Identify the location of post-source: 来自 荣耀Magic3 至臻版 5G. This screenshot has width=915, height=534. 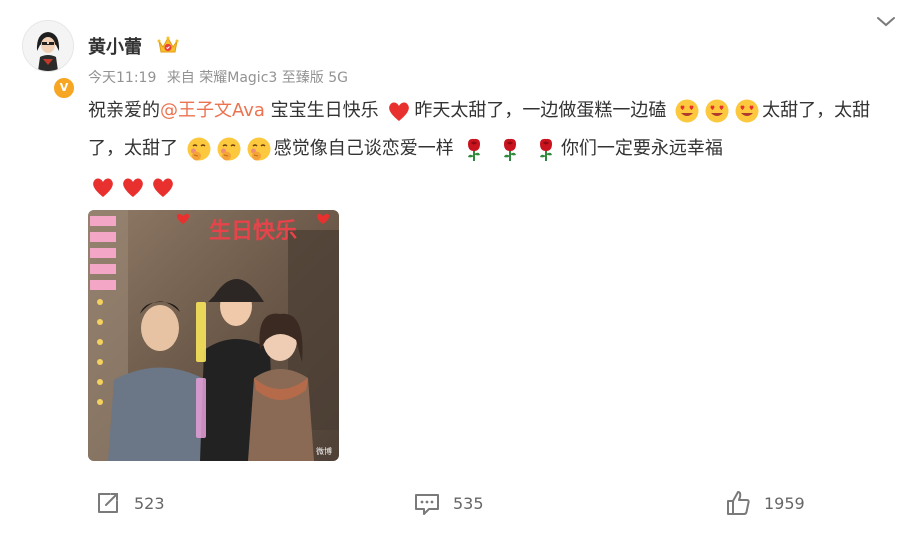
(257, 78).